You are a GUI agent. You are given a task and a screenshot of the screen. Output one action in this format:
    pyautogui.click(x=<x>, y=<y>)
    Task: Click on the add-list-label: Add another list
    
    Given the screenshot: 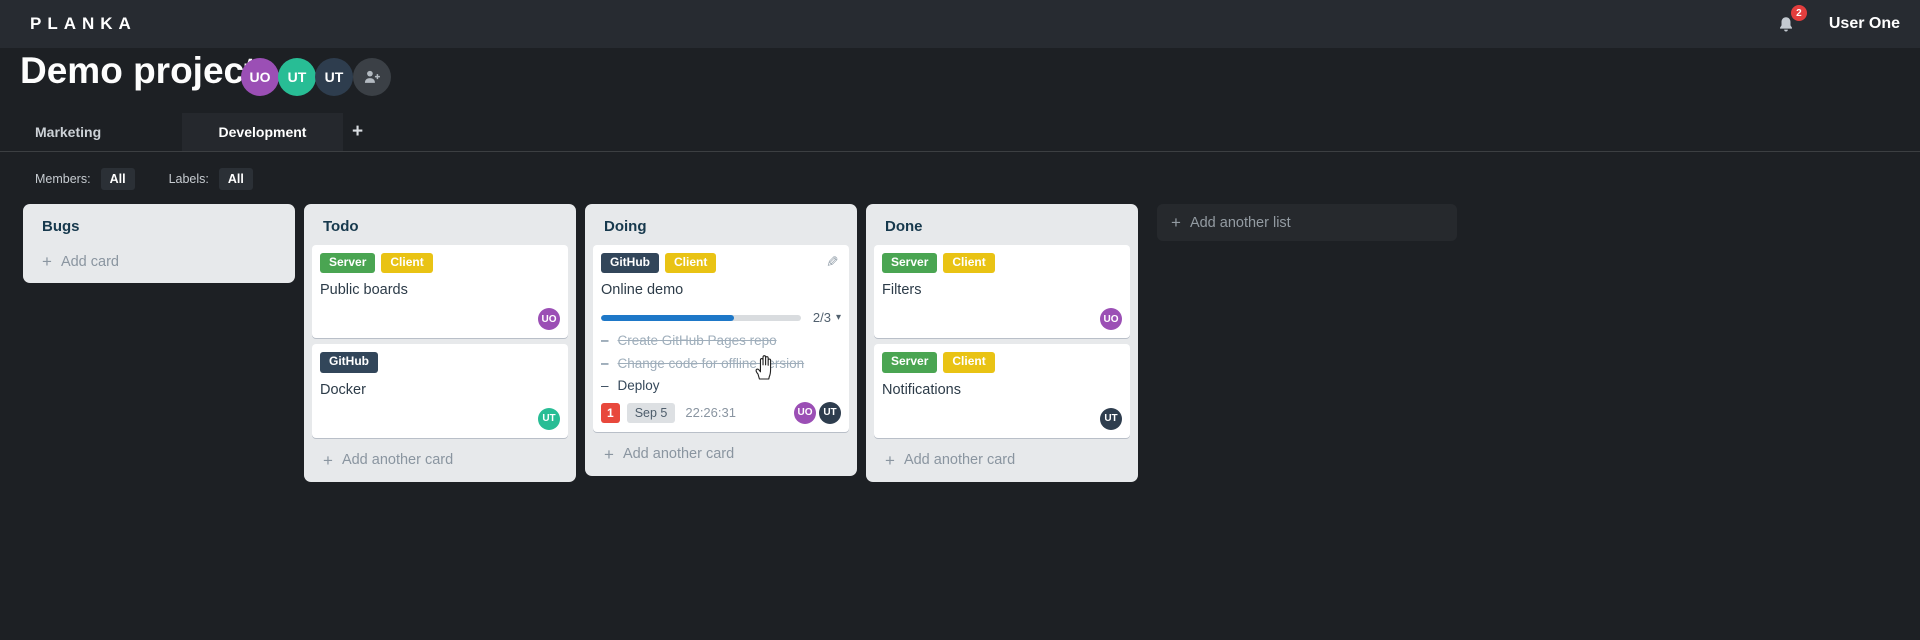 What is the action you would take?
    pyautogui.click(x=1240, y=222)
    